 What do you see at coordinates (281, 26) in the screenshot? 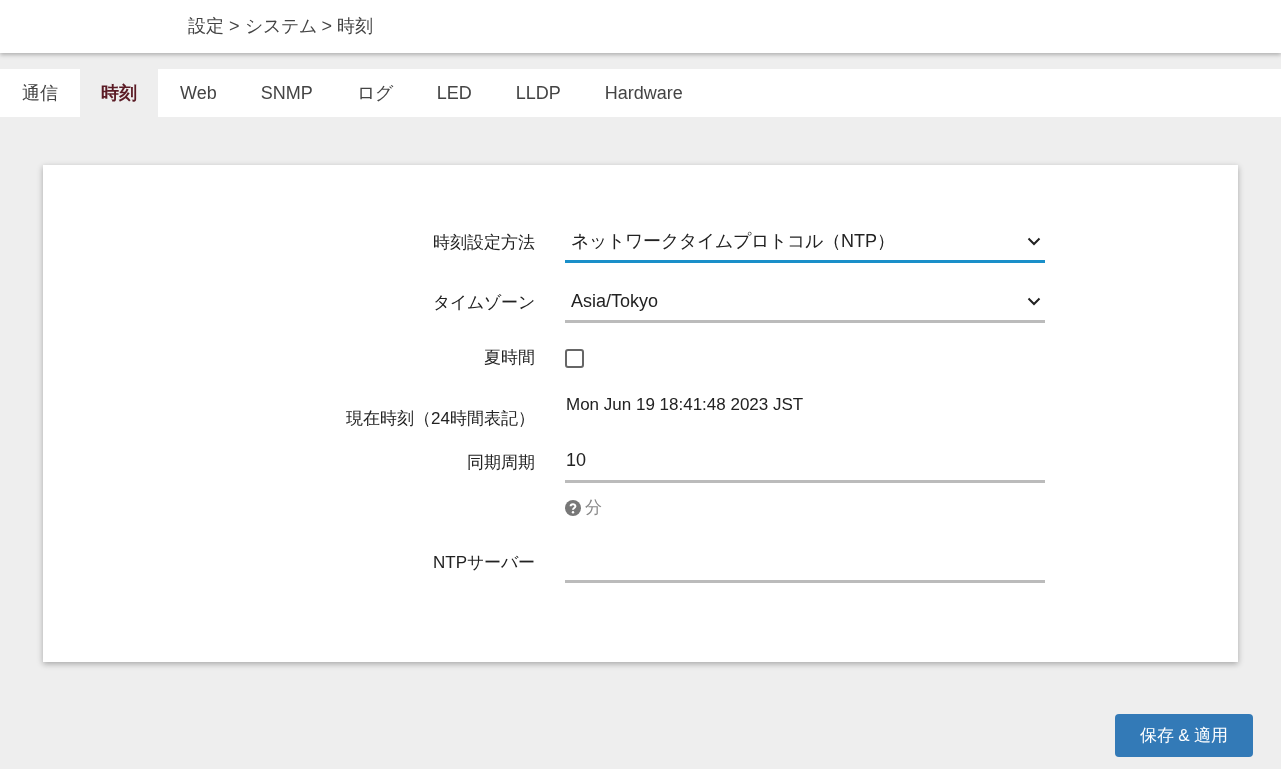
I see `breadcrumb: 設定 > システム > 時刻` at bounding box center [281, 26].